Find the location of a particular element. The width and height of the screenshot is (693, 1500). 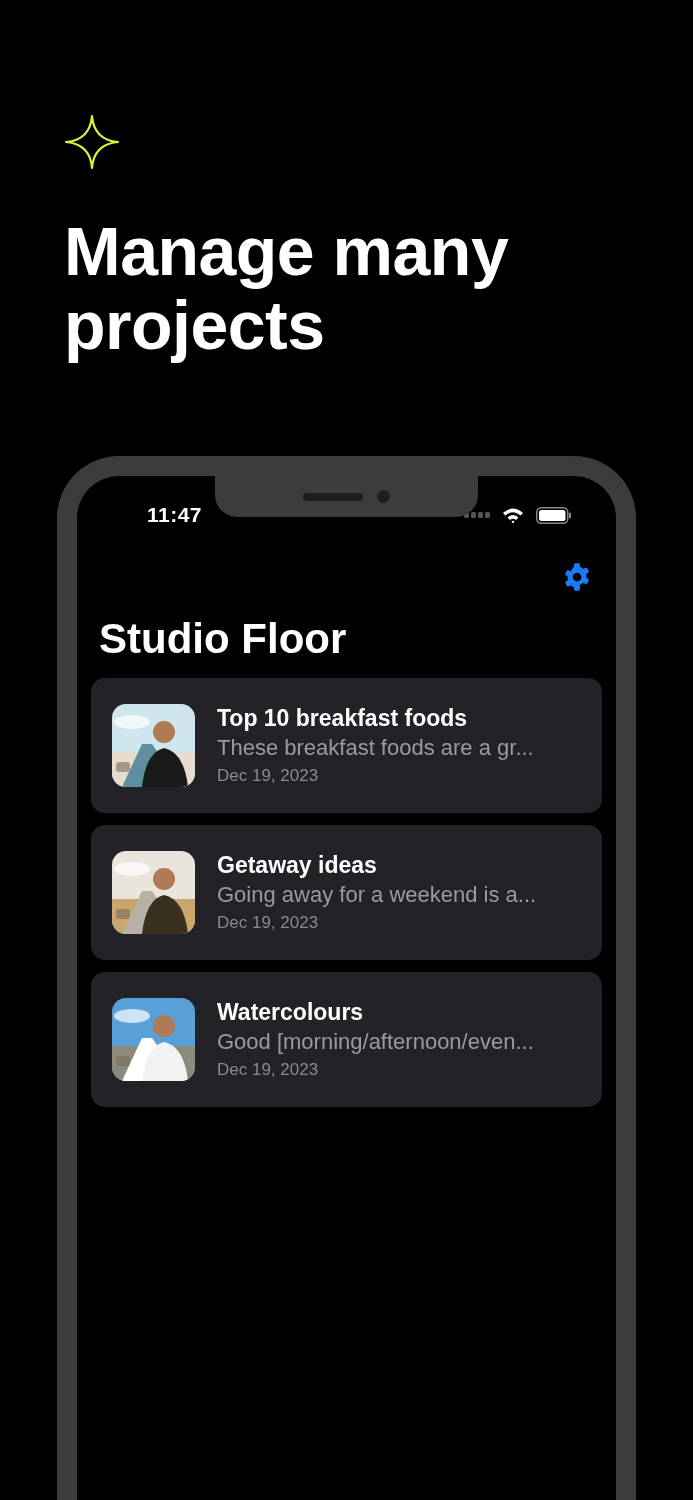

project-card: Top 10 breakfast foods These breakfast foods are a gr... Dec 19, 2023 is located at coordinates (346, 745).